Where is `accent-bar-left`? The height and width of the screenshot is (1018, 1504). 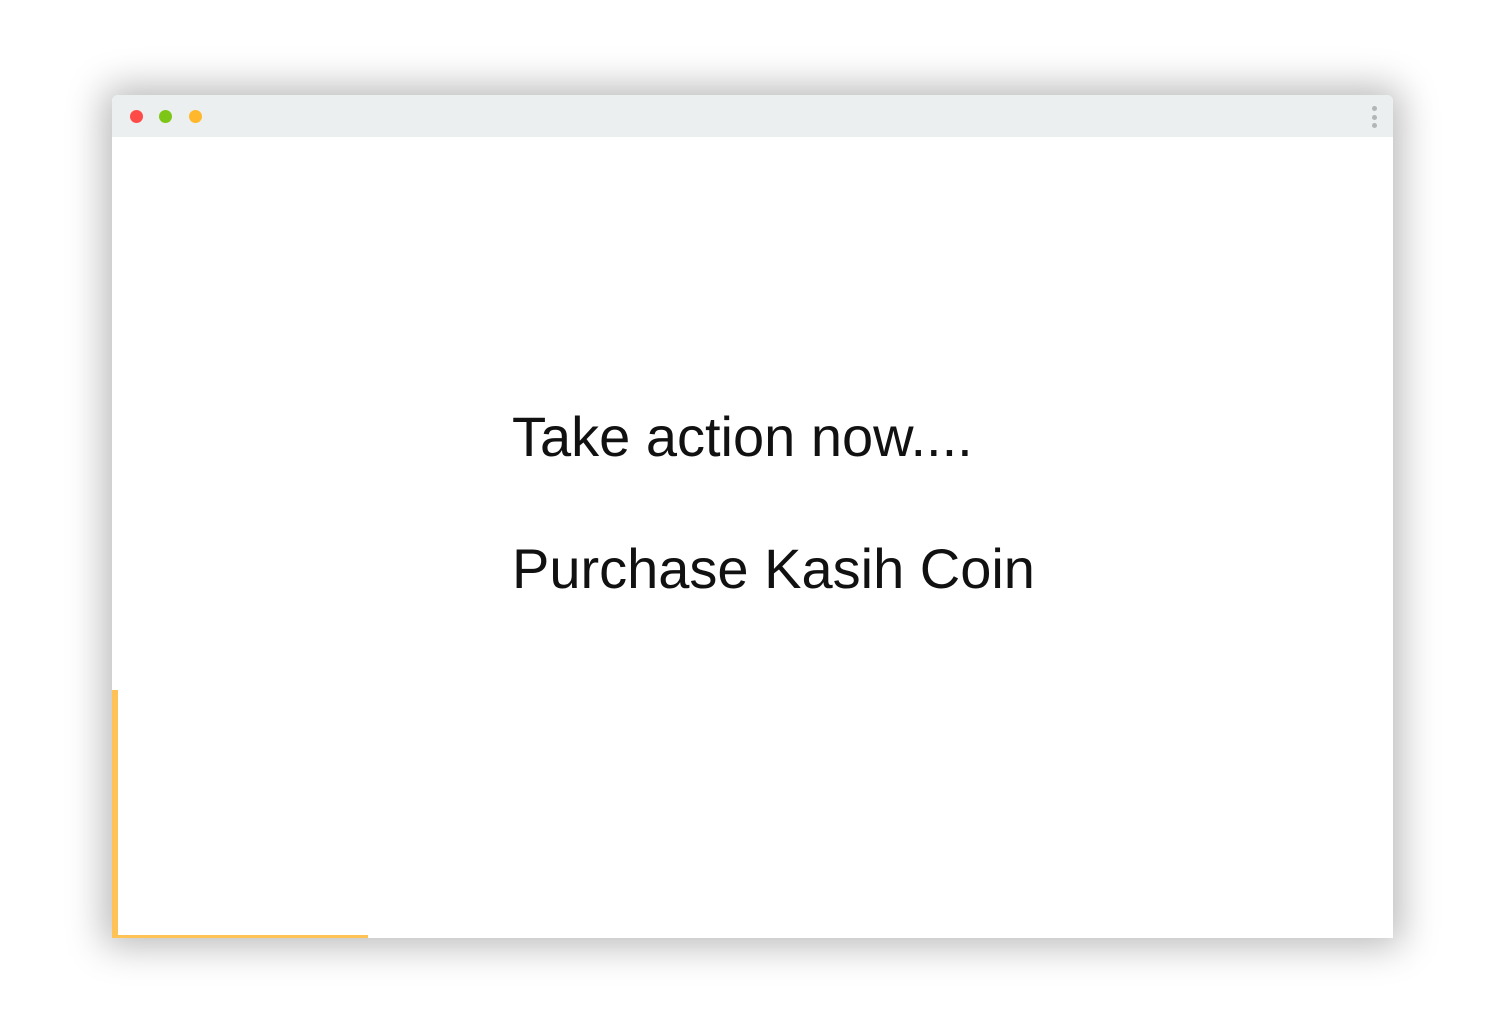 accent-bar-left is located at coordinates (115, 814).